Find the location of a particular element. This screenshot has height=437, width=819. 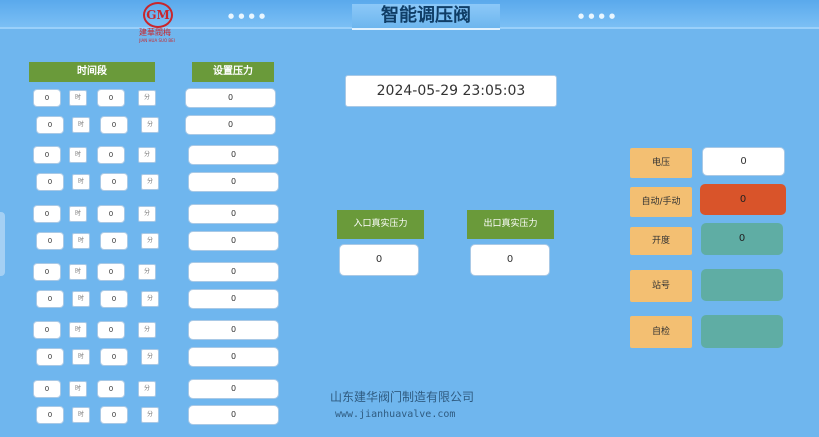

watermark-url: www.jianhuavalve.com is located at coordinates (395, 414).